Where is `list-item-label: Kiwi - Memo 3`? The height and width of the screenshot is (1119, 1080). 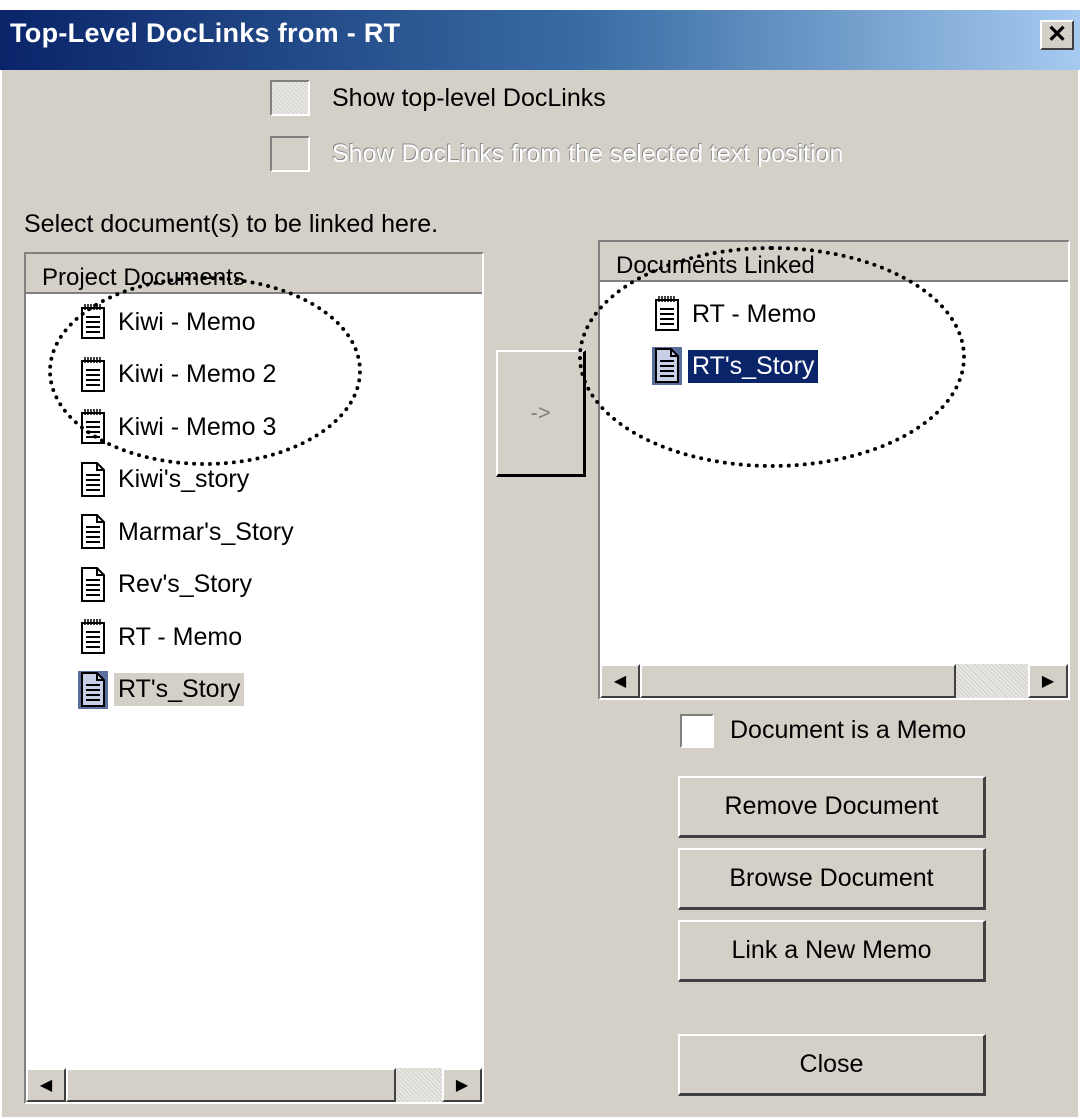 list-item-label: Kiwi - Memo 3 is located at coordinates (197, 426).